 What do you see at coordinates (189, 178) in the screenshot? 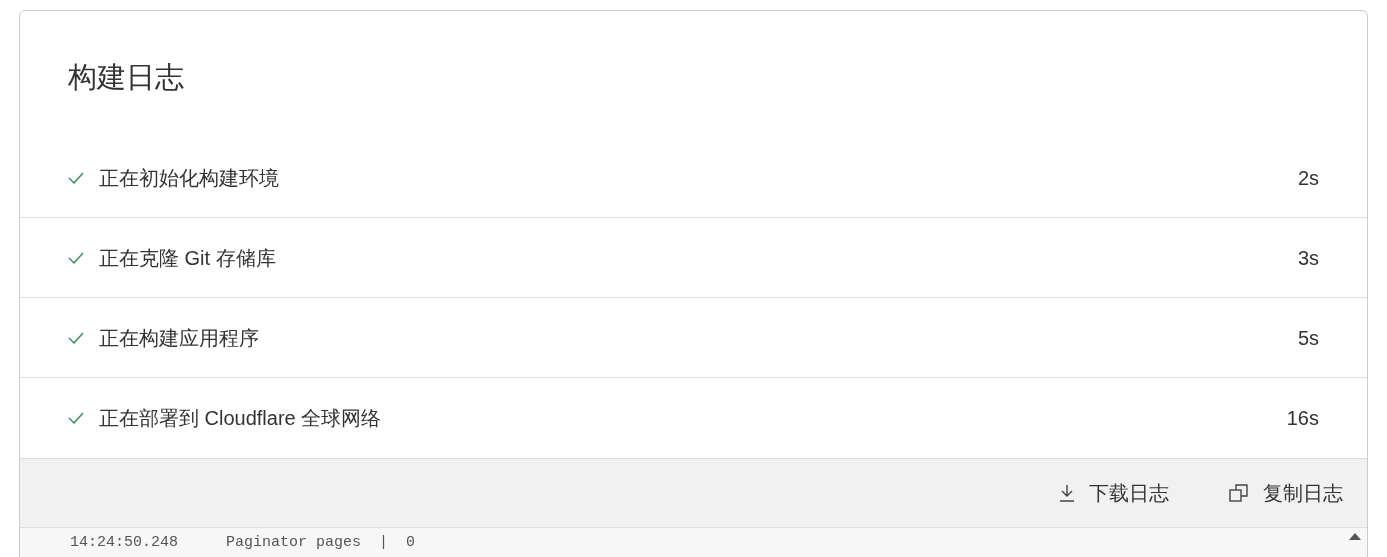
I see `step-label: 正在初始化构建环境` at bounding box center [189, 178].